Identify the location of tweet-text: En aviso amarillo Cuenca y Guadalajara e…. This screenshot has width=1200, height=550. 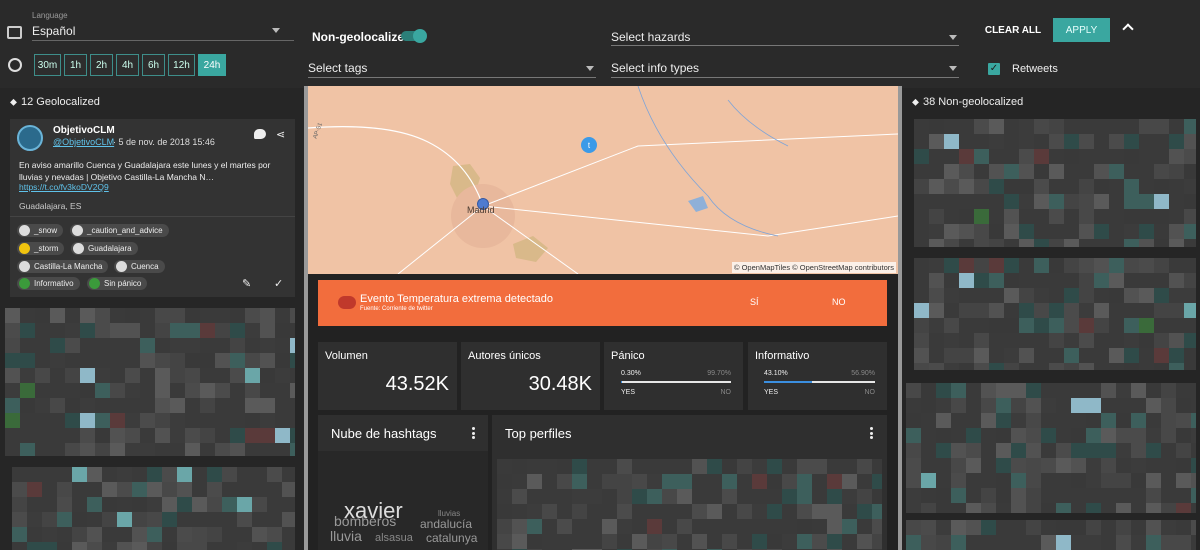
(145, 171).